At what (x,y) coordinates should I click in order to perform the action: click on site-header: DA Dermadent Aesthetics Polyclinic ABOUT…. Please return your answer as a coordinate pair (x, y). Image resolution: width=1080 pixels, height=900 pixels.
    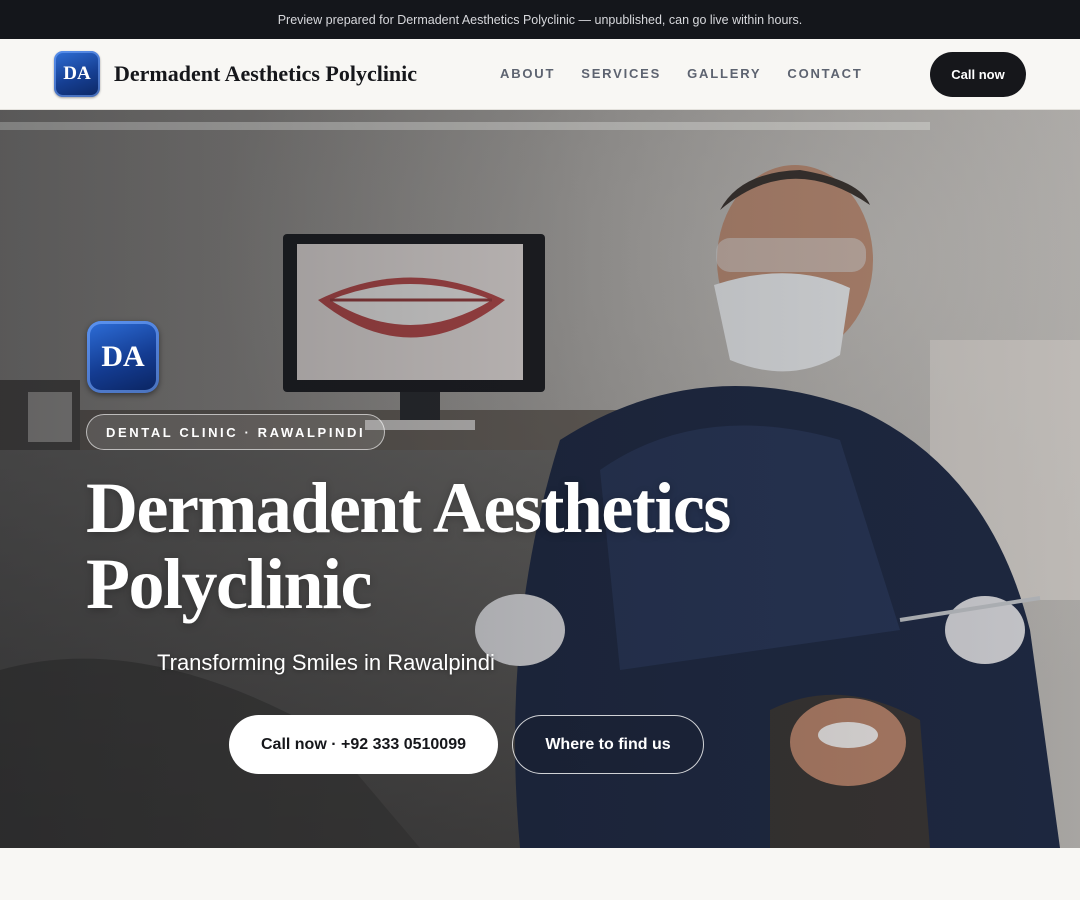
    Looking at the image, I should click on (540, 74).